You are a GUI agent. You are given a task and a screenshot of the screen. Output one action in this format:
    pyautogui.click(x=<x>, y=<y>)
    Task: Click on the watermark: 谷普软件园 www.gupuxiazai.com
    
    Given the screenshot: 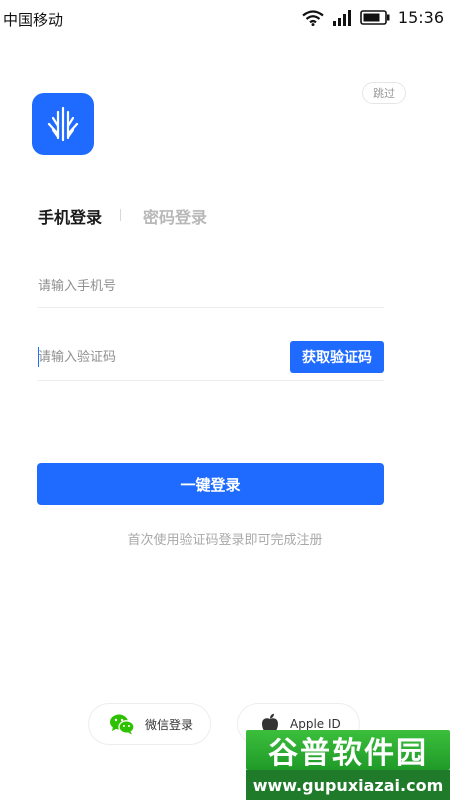 What is the action you would take?
    pyautogui.click(x=348, y=765)
    